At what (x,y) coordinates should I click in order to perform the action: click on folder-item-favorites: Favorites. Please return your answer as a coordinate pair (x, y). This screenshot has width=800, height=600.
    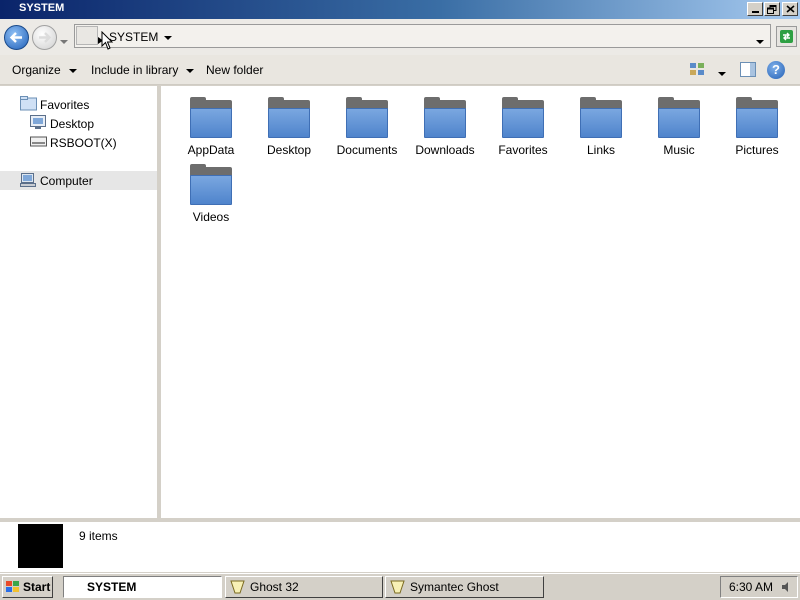
    Looking at the image, I should click on (523, 127).